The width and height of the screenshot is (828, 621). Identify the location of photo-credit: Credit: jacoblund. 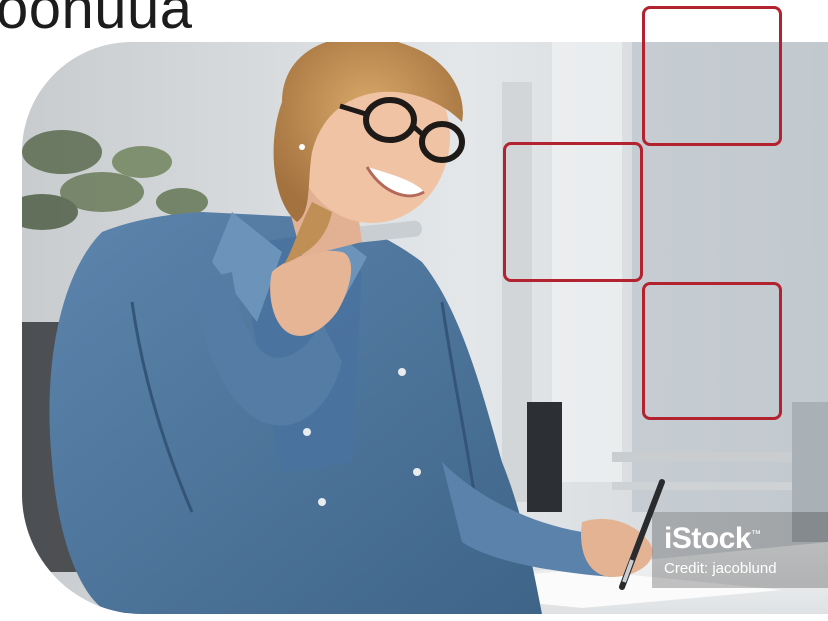
(720, 568).